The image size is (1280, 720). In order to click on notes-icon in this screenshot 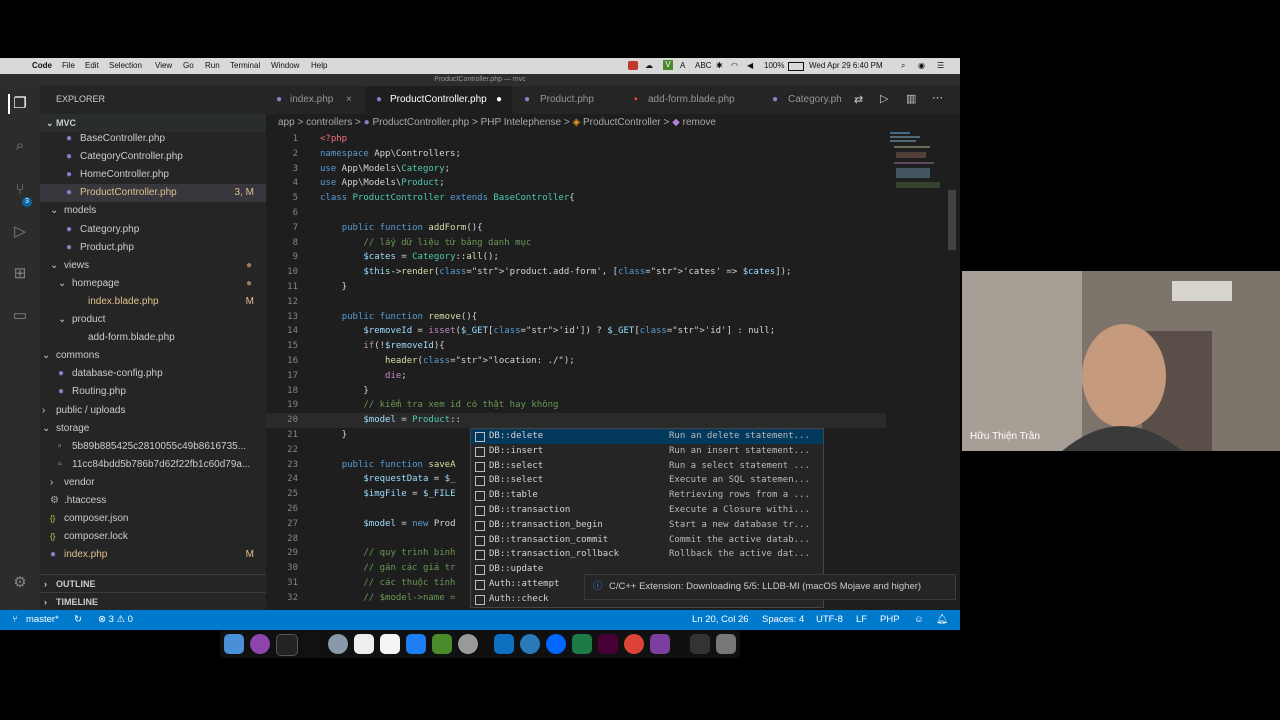, I will do `click(390, 644)`.